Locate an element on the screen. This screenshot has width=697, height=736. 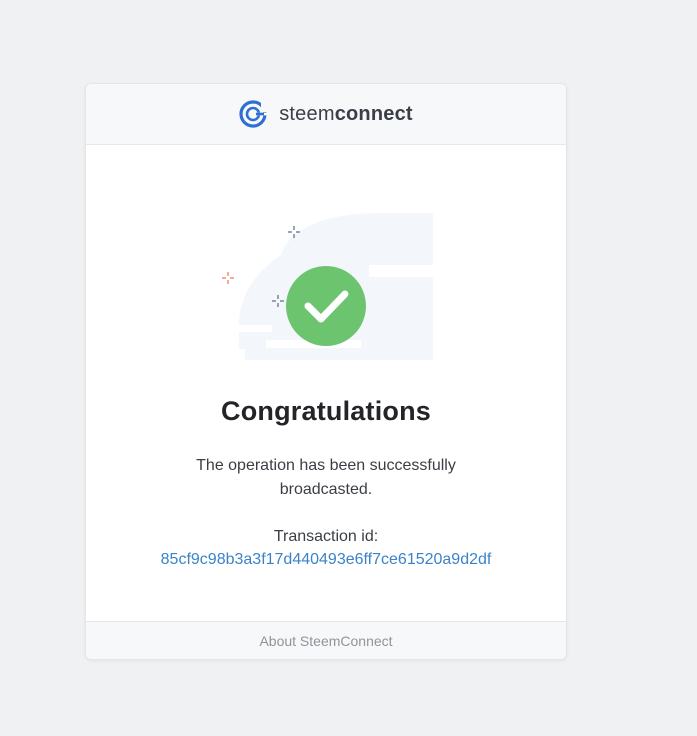
card-header: steemconnect is located at coordinates (326, 114).